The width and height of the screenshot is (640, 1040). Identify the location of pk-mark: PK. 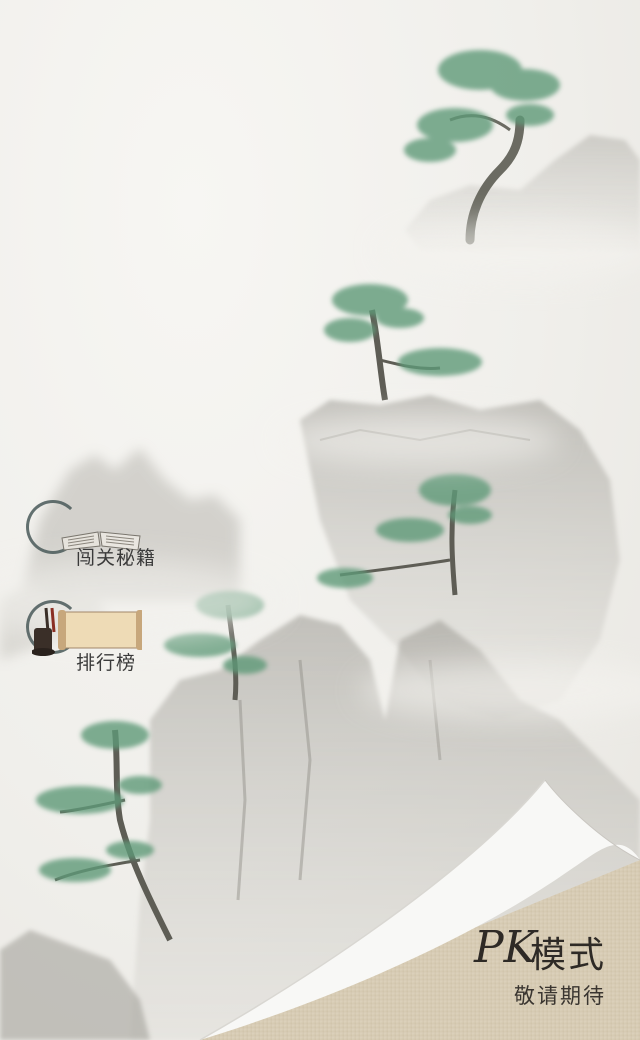
(505, 947).